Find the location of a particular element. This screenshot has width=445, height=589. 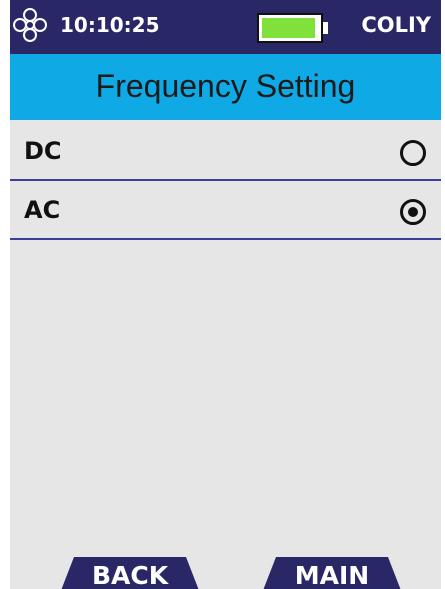

radio-button-ac is located at coordinates (413, 212).